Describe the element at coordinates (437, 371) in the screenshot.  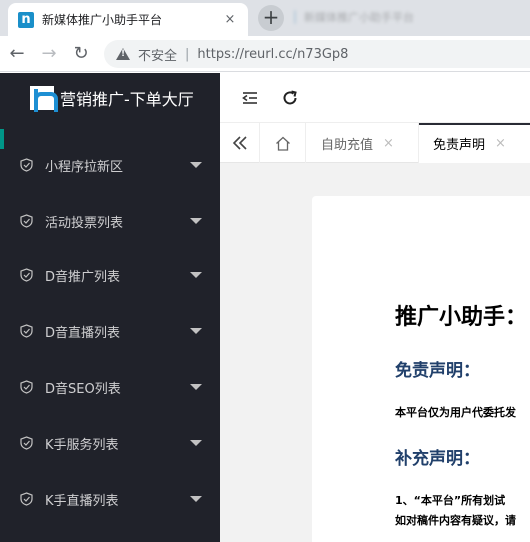
I see `disclaimer-heading: 免责声明：` at that location.